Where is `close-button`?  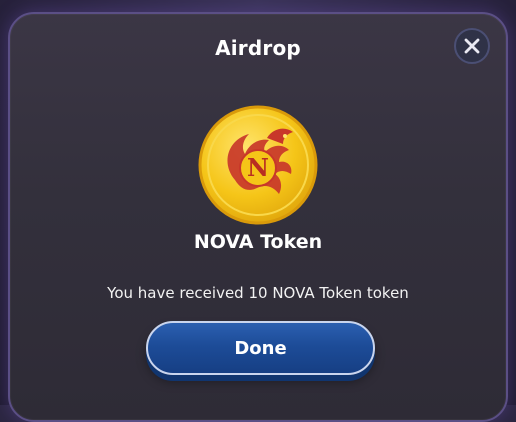 close-button is located at coordinates (472, 46).